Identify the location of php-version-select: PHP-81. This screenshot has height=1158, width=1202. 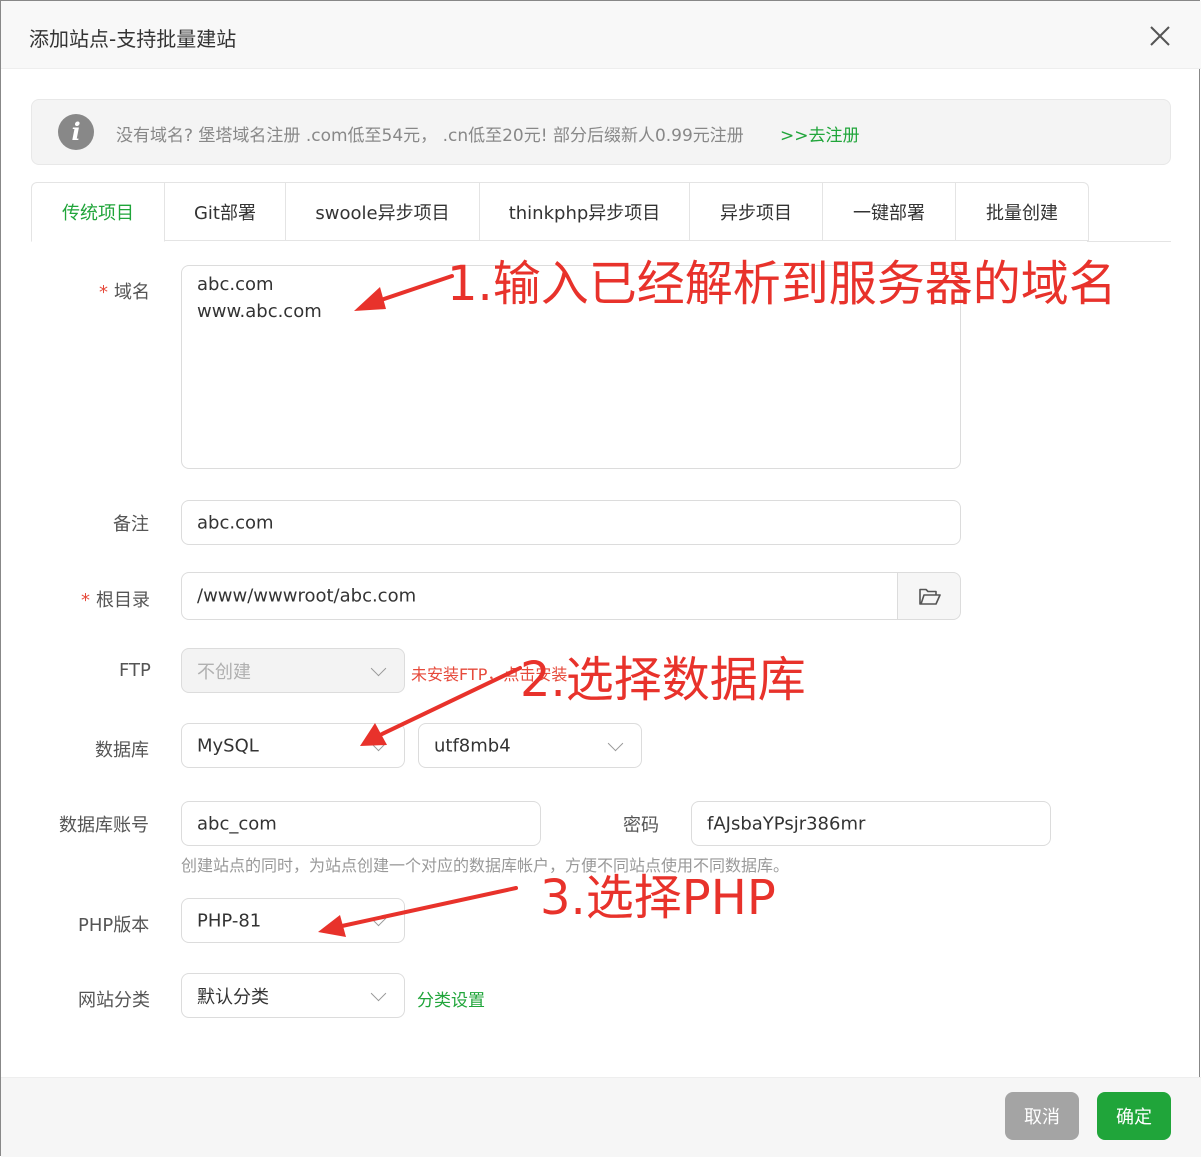
(293, 920).